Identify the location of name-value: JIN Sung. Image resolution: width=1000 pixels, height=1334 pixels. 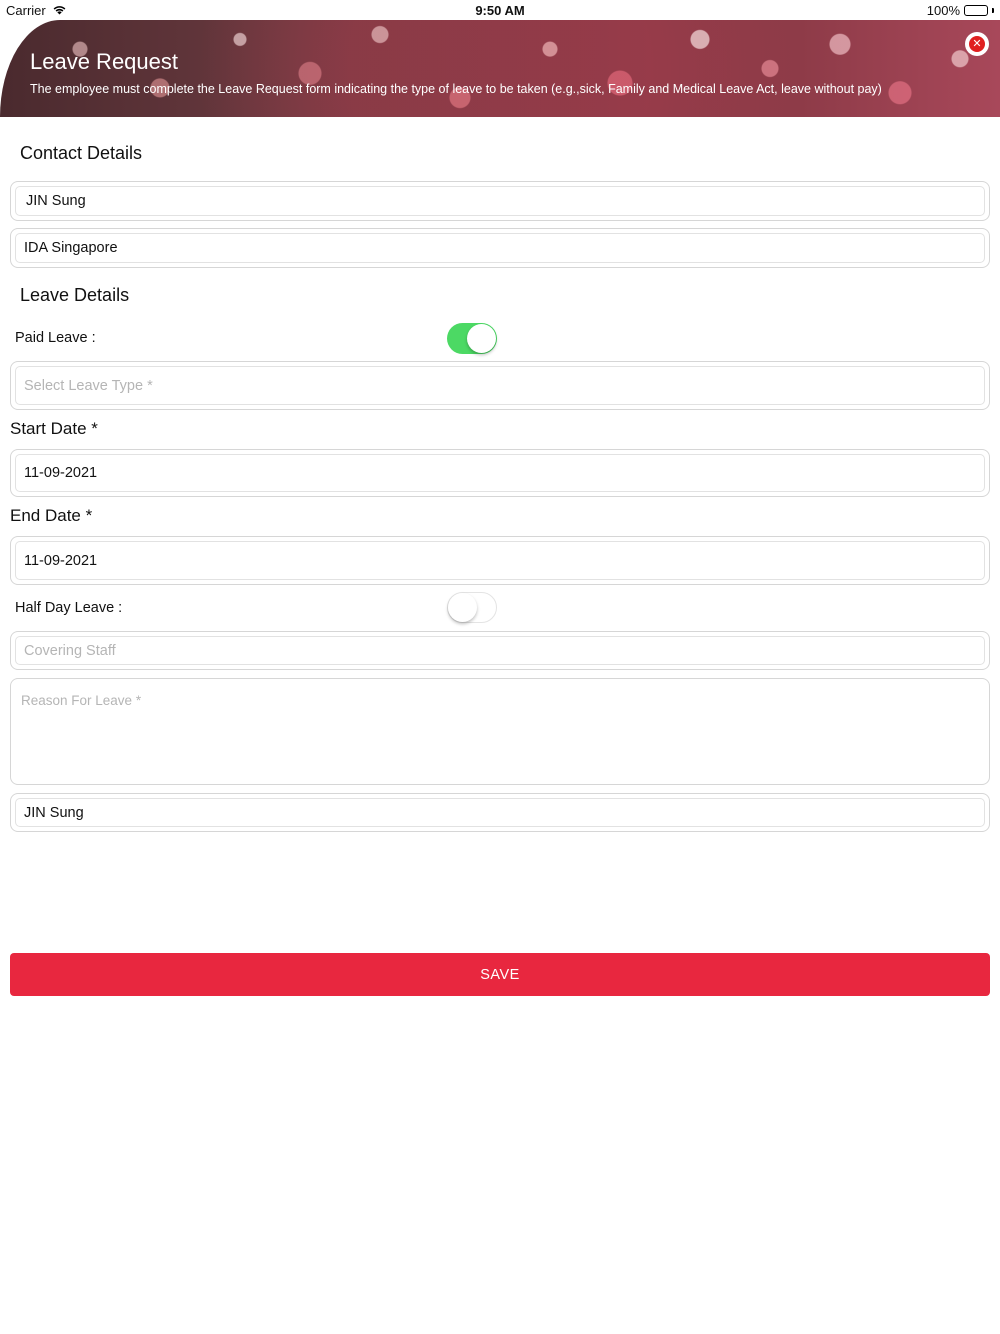
(500, 201).